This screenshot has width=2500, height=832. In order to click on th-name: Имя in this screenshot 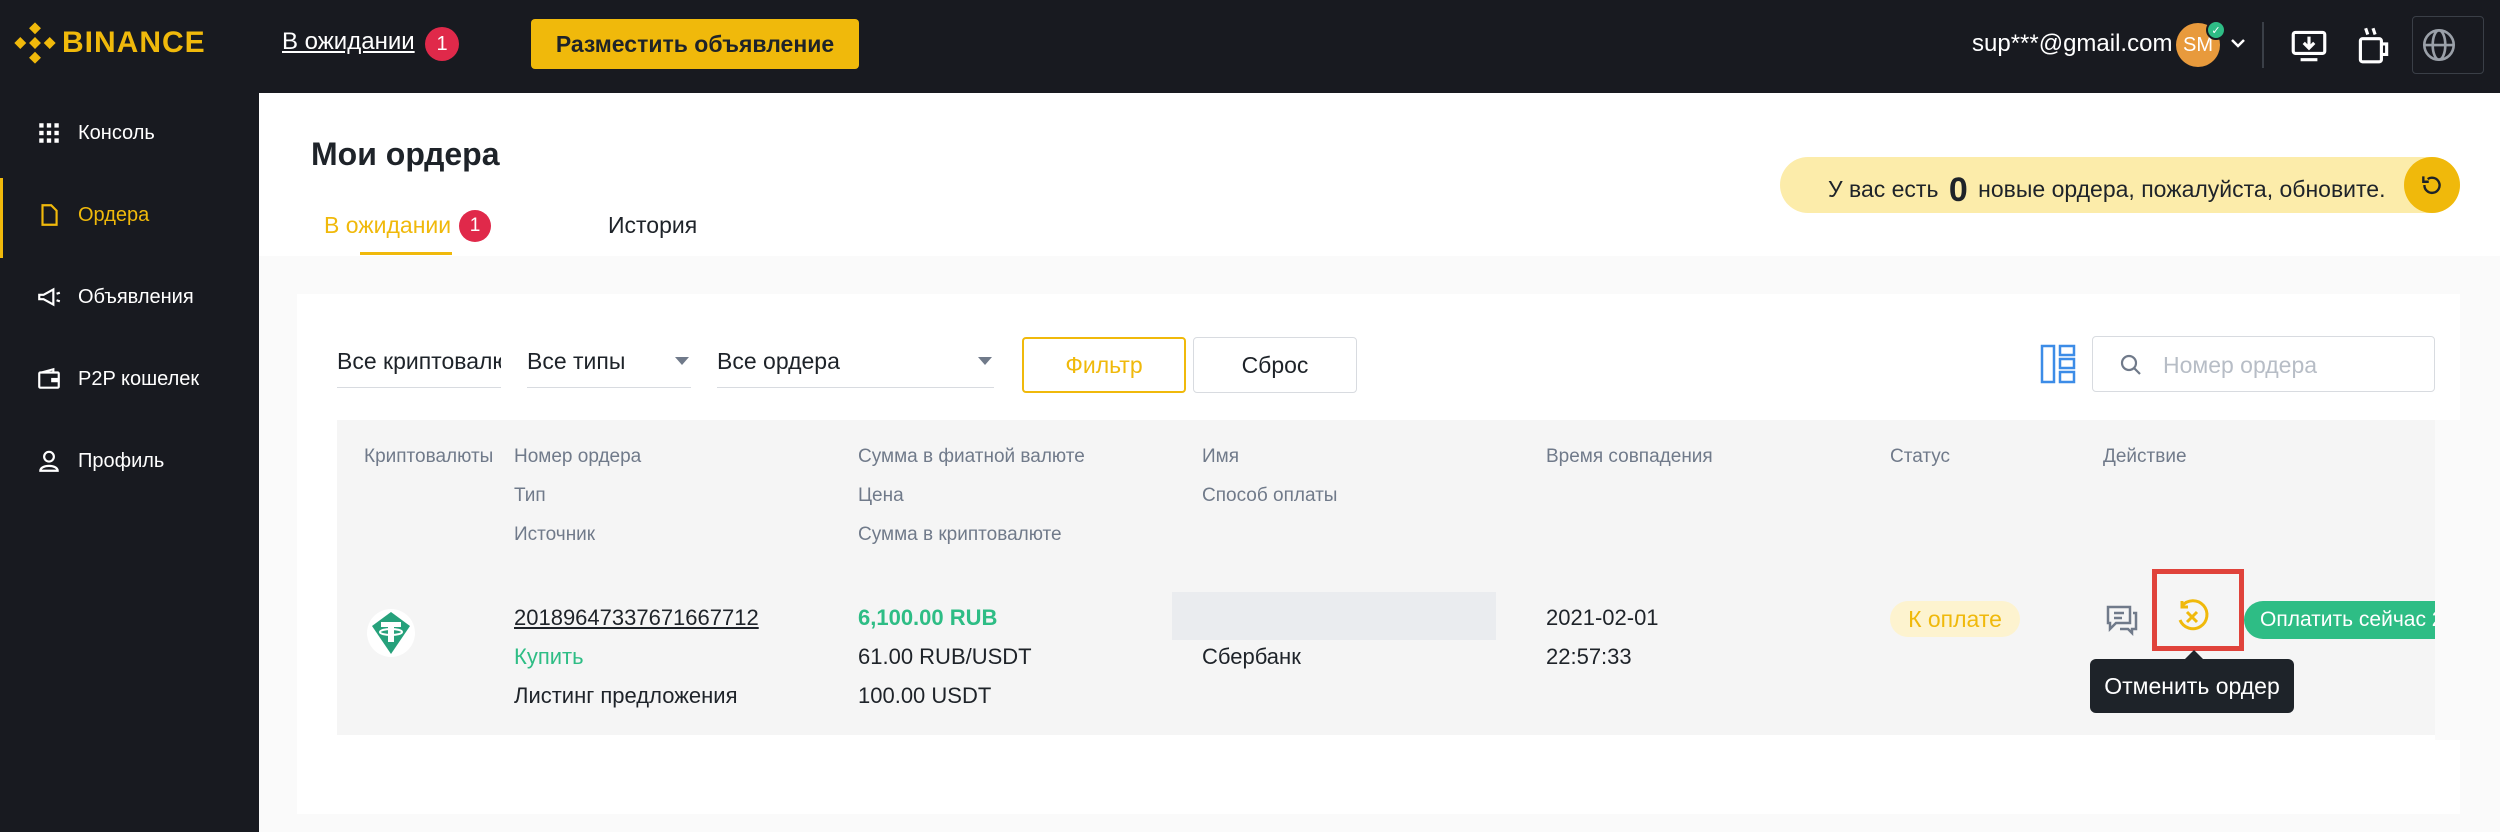, I will do `click(1221, 456)`.